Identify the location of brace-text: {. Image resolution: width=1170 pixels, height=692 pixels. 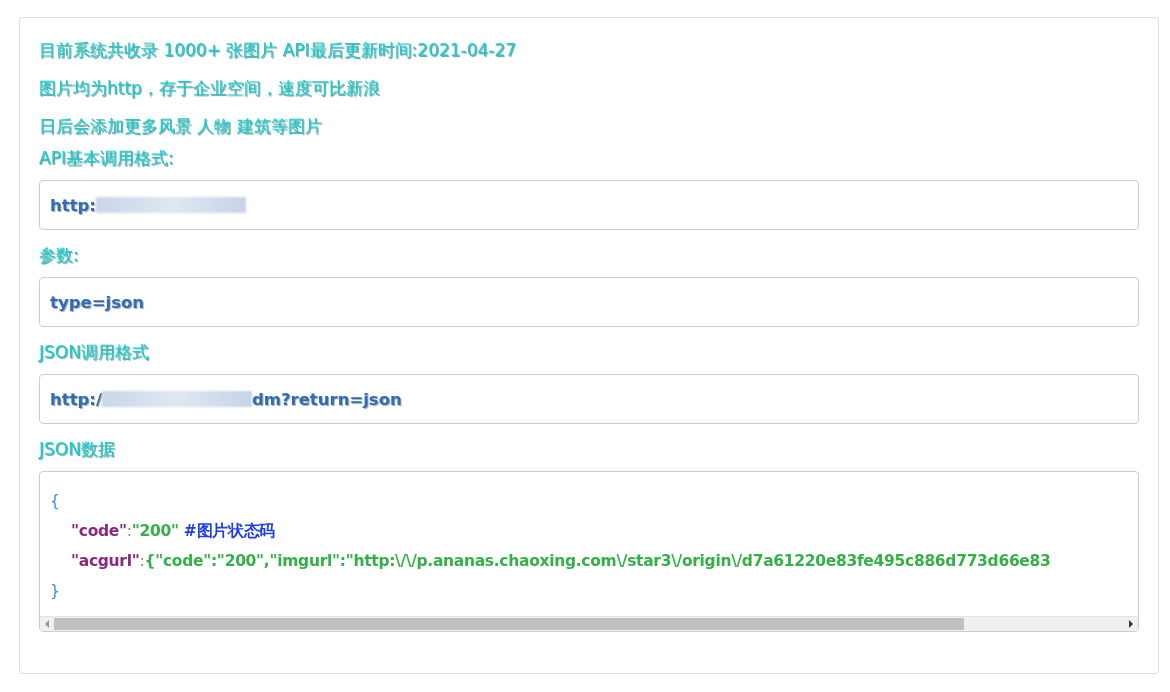
(55, 501).